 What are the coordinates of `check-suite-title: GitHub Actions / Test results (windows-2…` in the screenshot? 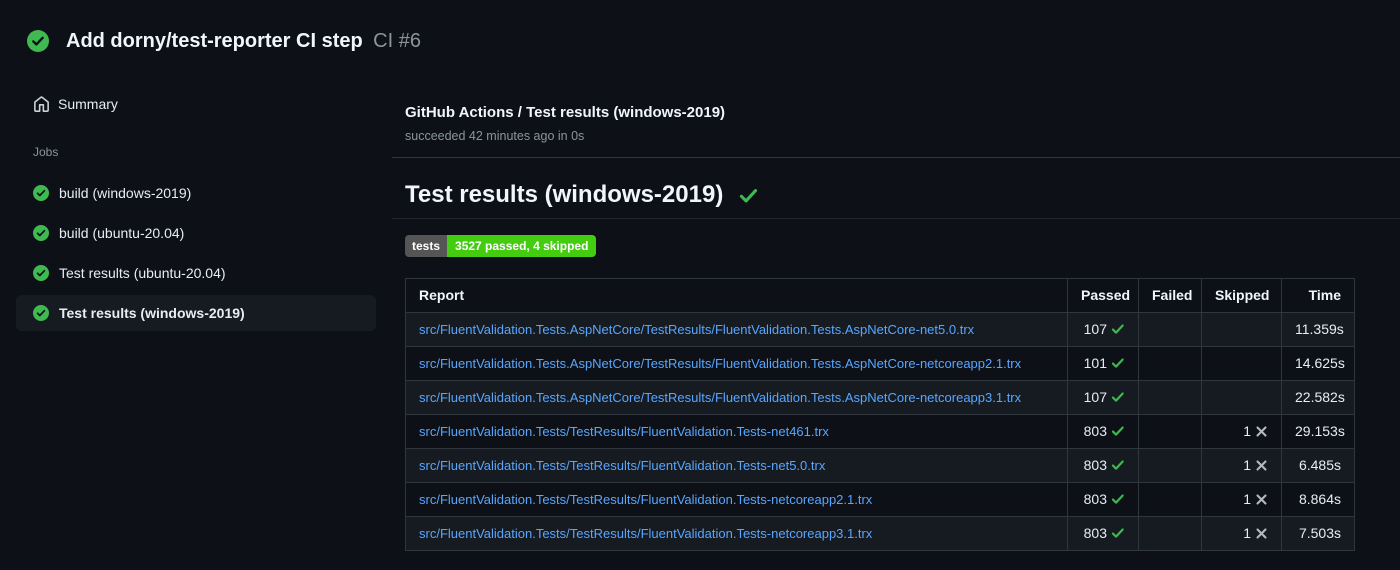 It's located at (565, 112).